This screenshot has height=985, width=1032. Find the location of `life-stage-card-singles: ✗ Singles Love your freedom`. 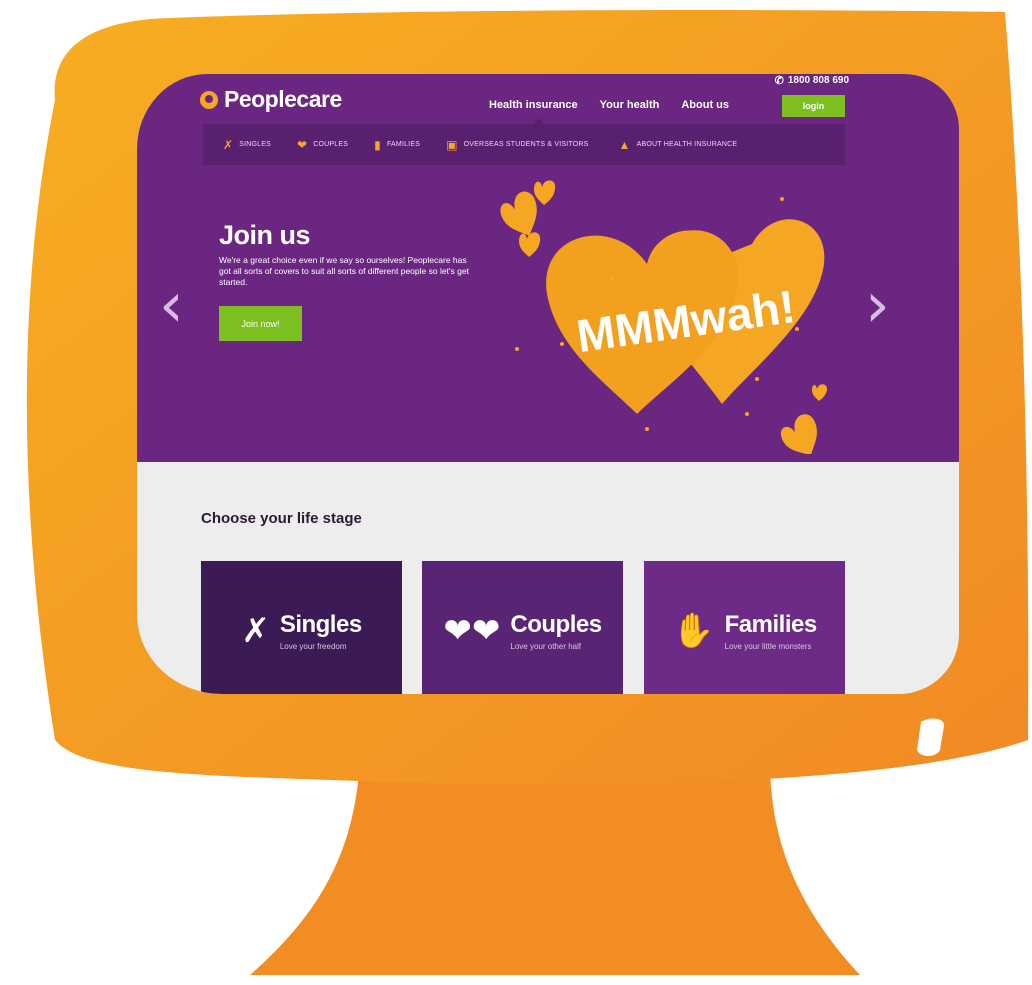

life-stage-card-singles: ✗ Singles Love your freedom is located at coordinates (301, 627).